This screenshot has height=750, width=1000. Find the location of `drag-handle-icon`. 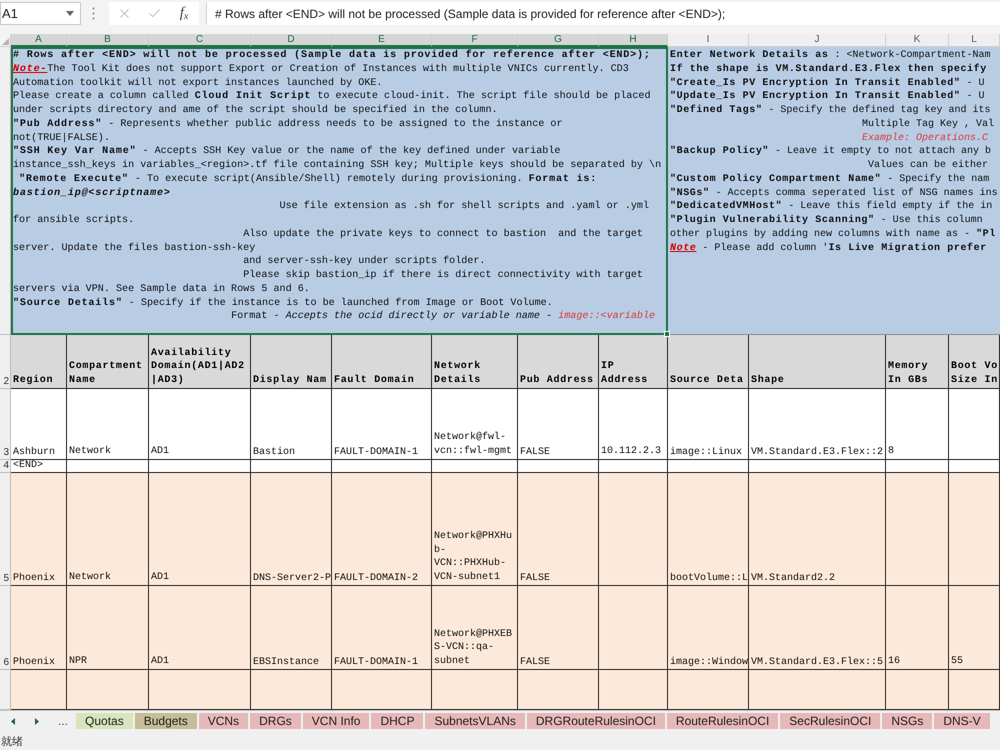

drag-handle-icon is located at coordinates (93, 13).